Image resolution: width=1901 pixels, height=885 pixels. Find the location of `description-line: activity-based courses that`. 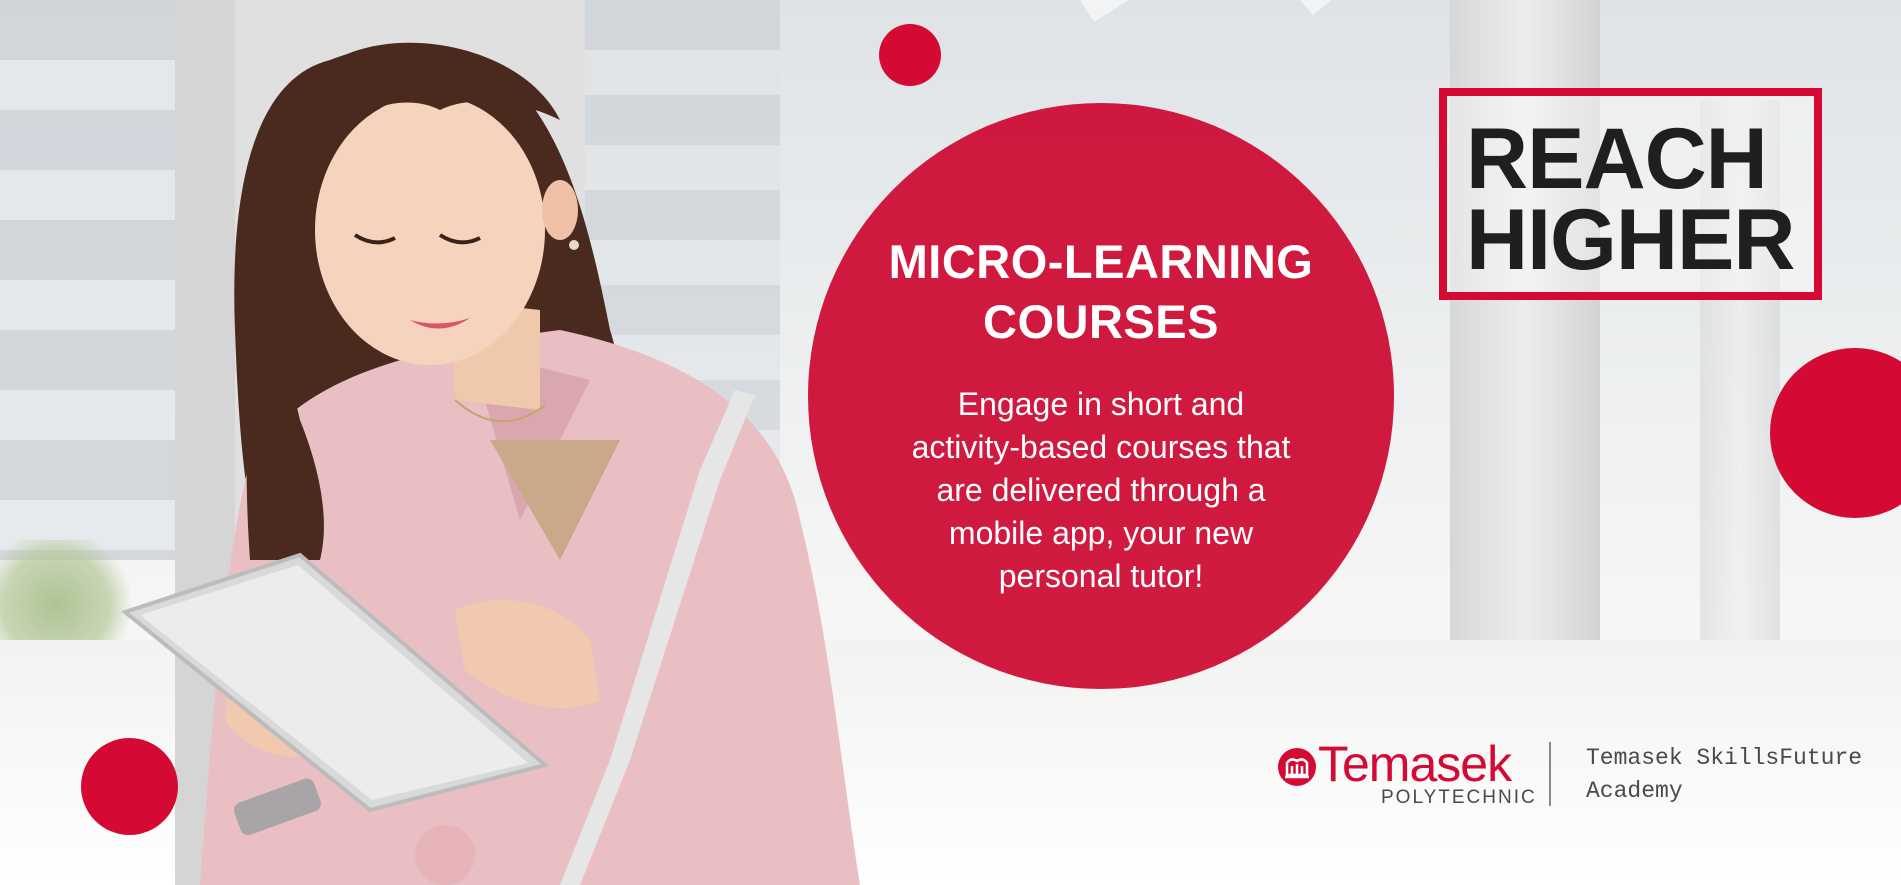

description-line: activity-based courses that is located at coordinates (1101, 447).